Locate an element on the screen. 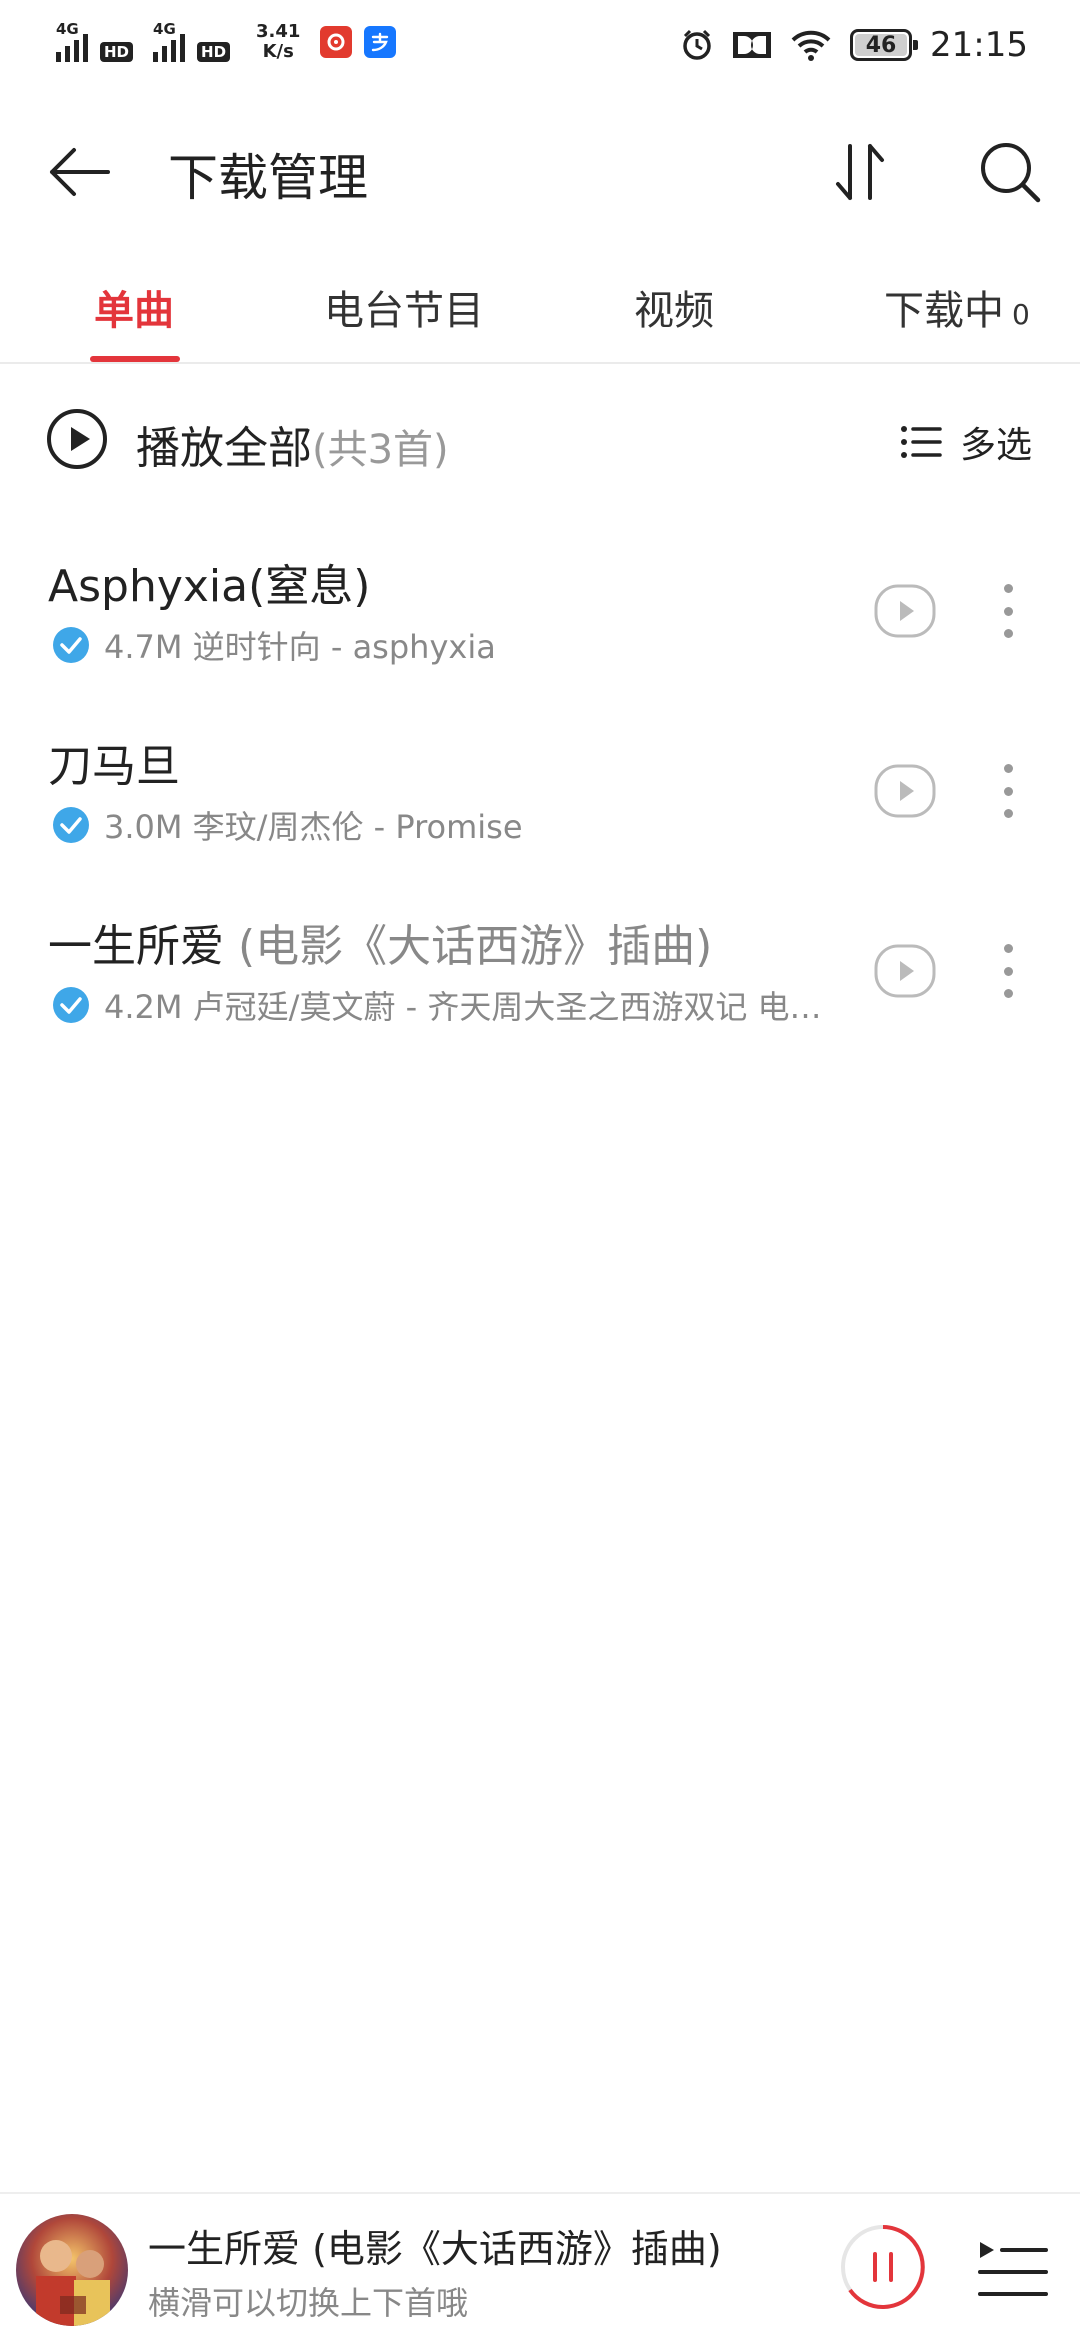  status-right: 46 21:15 is located at coordinates (854, 45).